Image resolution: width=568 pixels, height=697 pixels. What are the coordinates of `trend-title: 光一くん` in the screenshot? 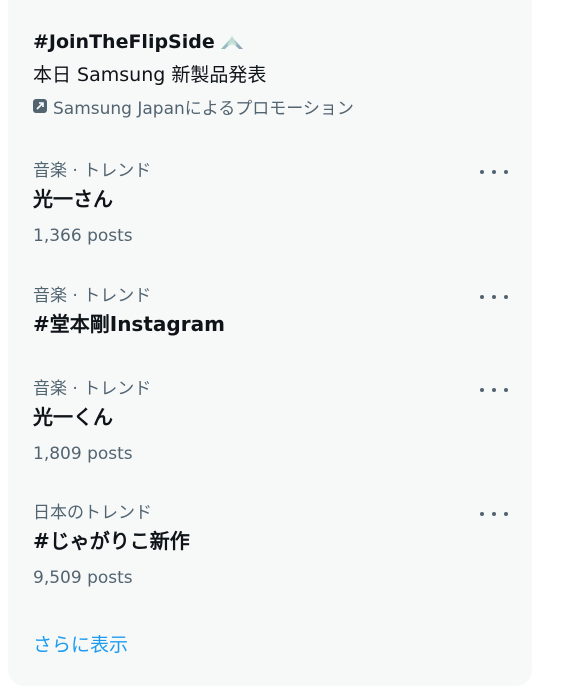 It's located at (73, 417).